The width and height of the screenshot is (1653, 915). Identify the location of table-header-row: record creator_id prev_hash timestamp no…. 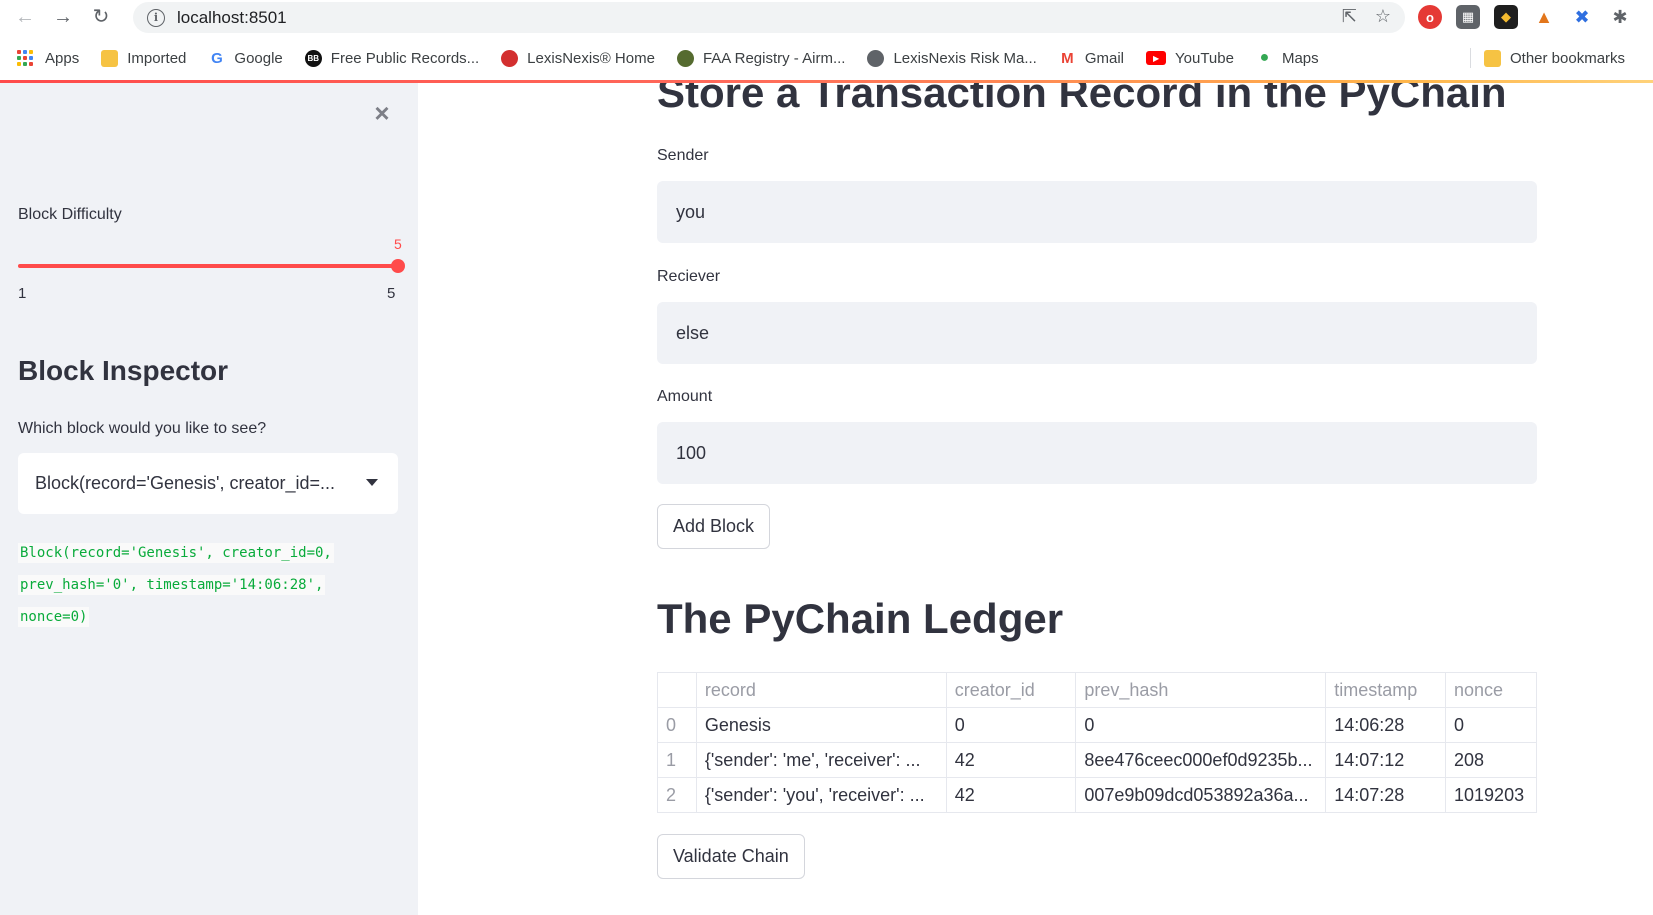
(1097, 690).